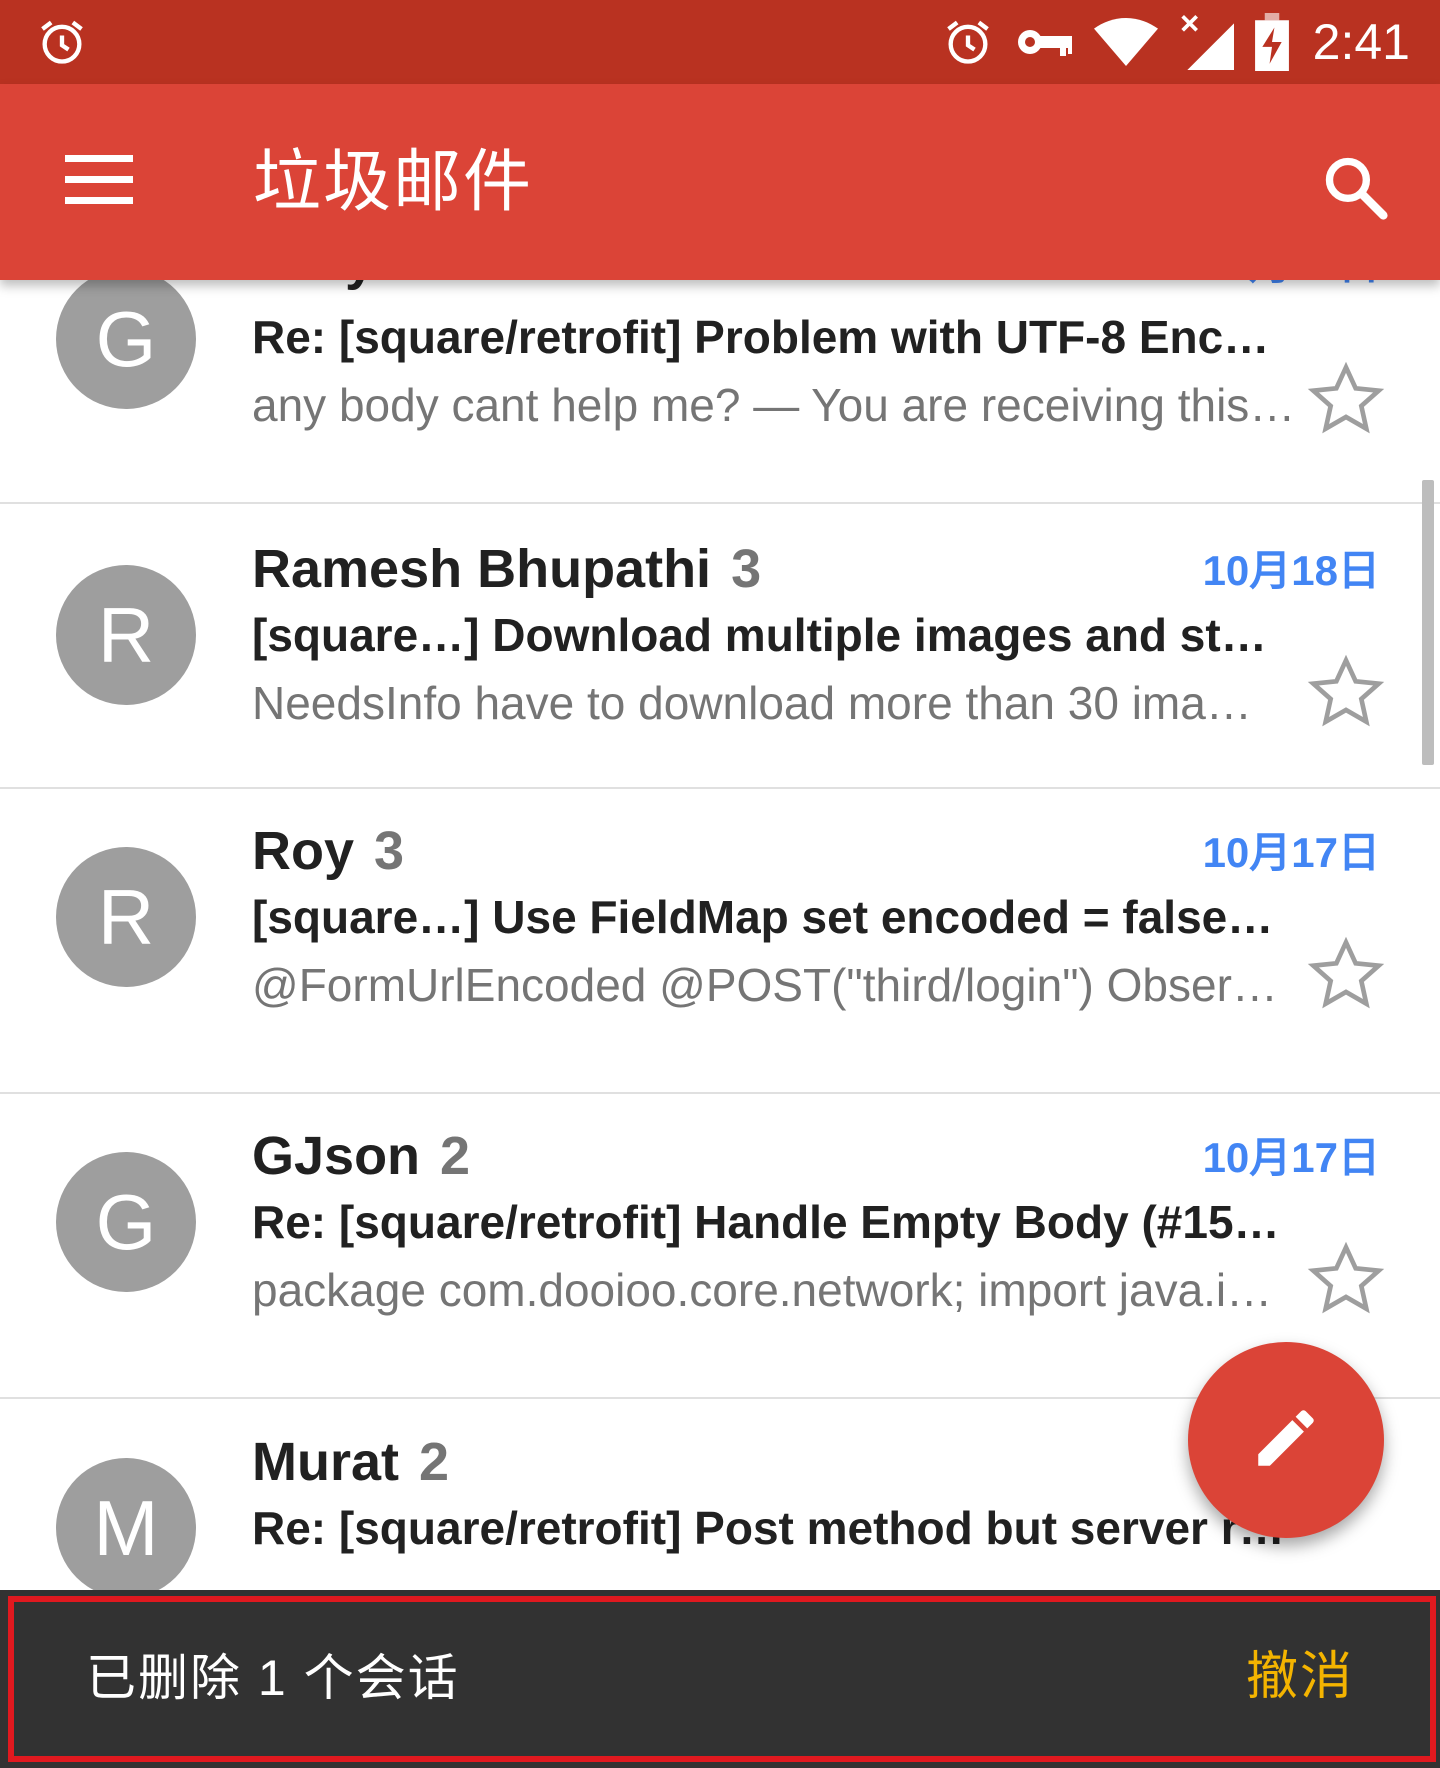 Image resolution: width=1440 pixels, height=1768 pixels. Describe the element at coordinates (303, 851) in the screenshot. I see `sender-name: Roy` at that location.